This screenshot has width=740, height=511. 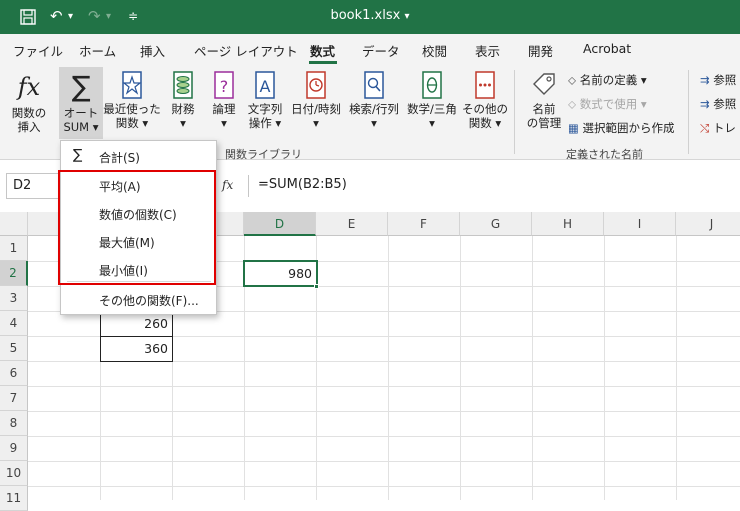 What do you see at coordinates (280, 224) in the screenshot?
I see `column-header-d: D` at bounding box center [280, 224].